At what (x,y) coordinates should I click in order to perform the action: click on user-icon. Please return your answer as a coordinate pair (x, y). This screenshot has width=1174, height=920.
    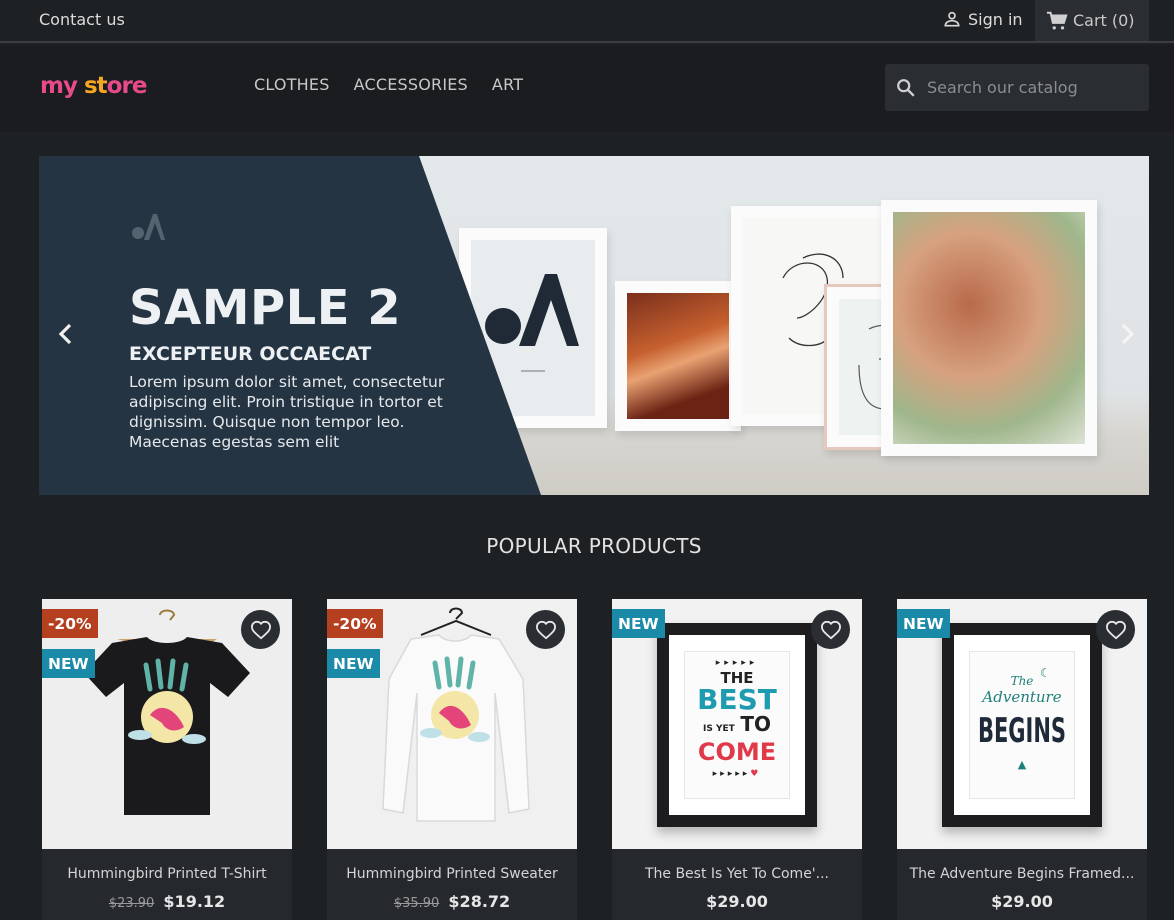
    Looking at the image, I should click on (952, 19).